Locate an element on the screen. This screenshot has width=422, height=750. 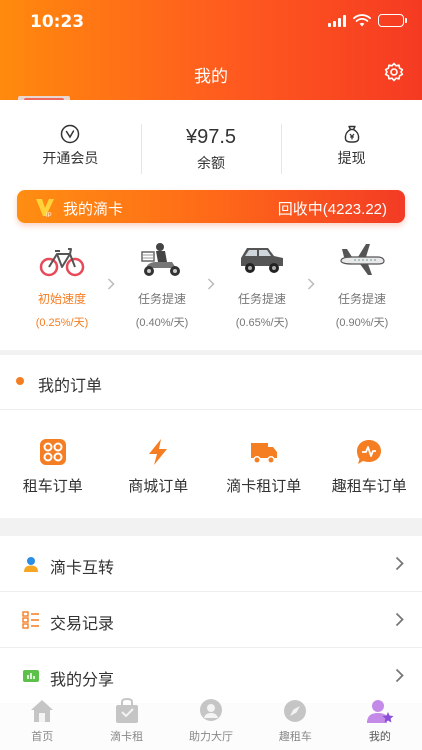
menu-item-label: 滴卡互转 is located at coordinates (82, 568).